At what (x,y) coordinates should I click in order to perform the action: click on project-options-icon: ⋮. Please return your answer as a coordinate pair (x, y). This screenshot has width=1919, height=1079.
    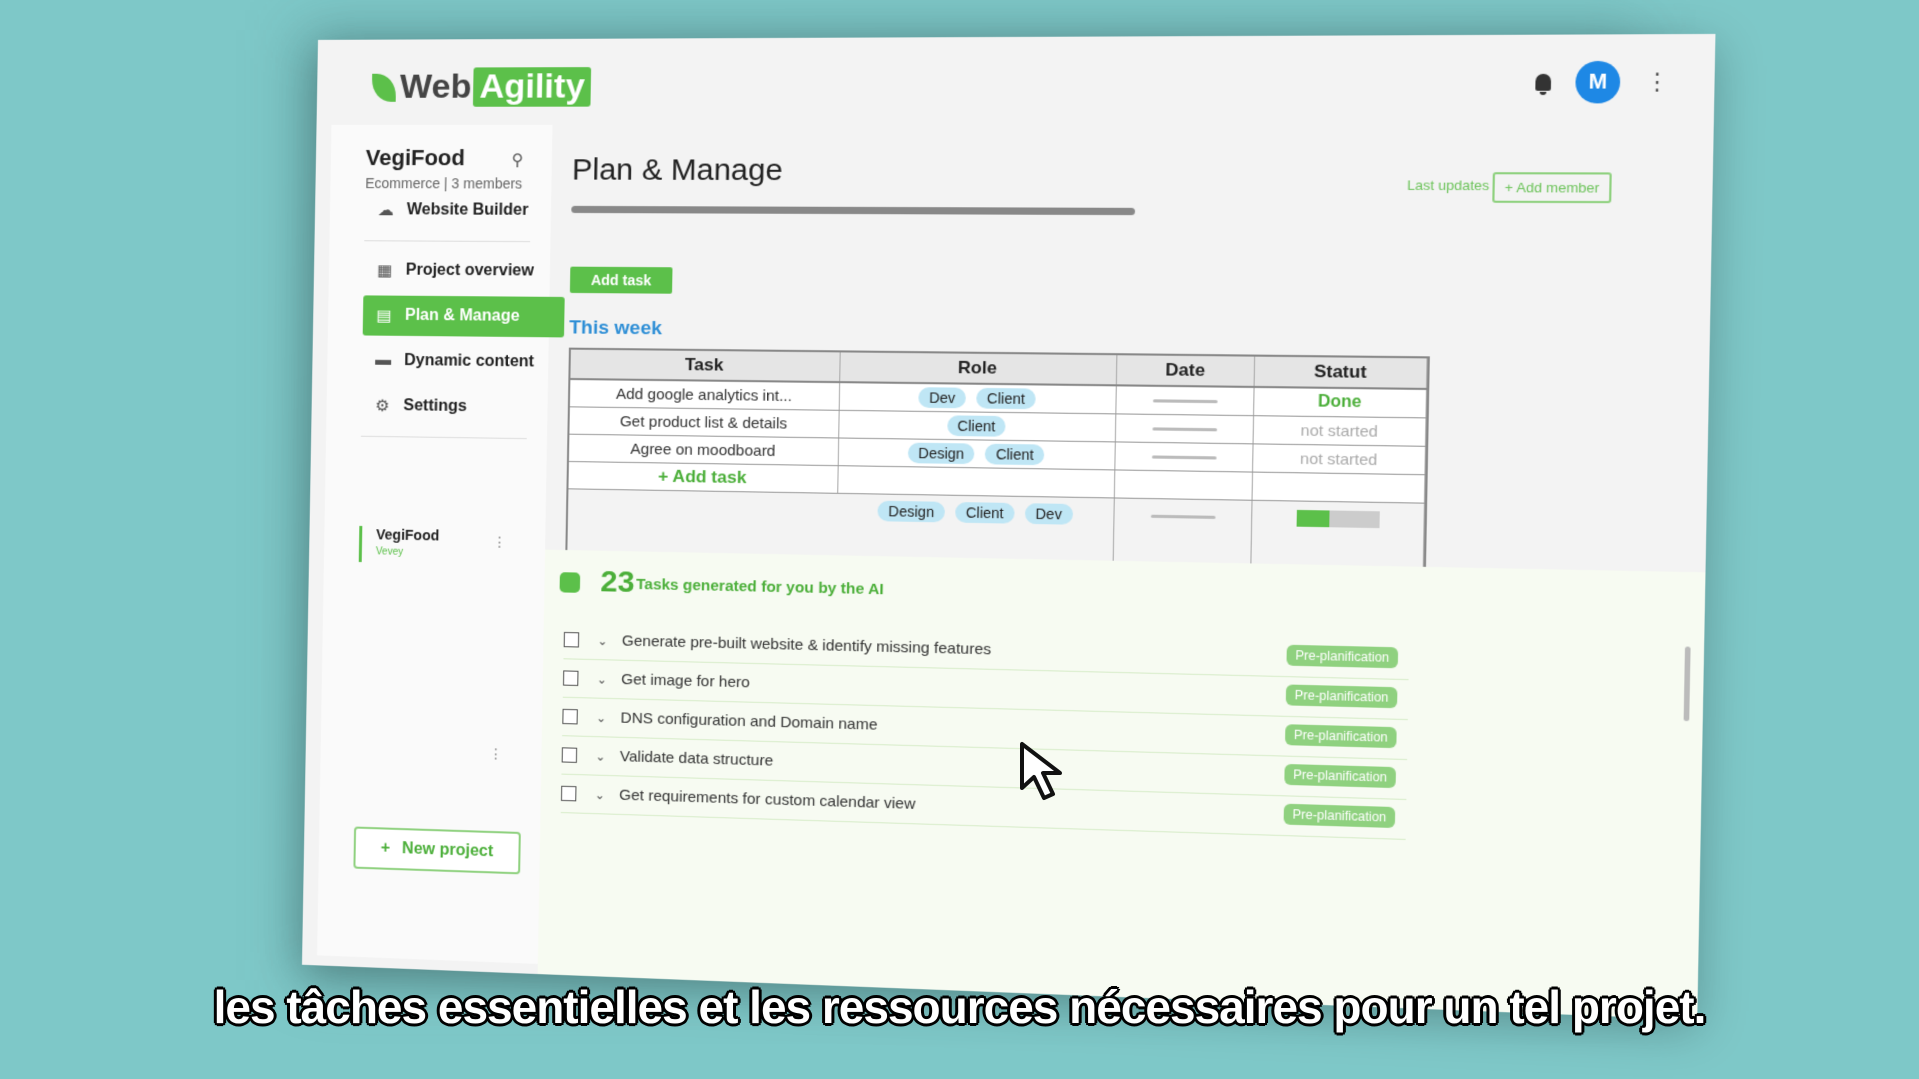
    Looking at the image, I should click on (499, 541).